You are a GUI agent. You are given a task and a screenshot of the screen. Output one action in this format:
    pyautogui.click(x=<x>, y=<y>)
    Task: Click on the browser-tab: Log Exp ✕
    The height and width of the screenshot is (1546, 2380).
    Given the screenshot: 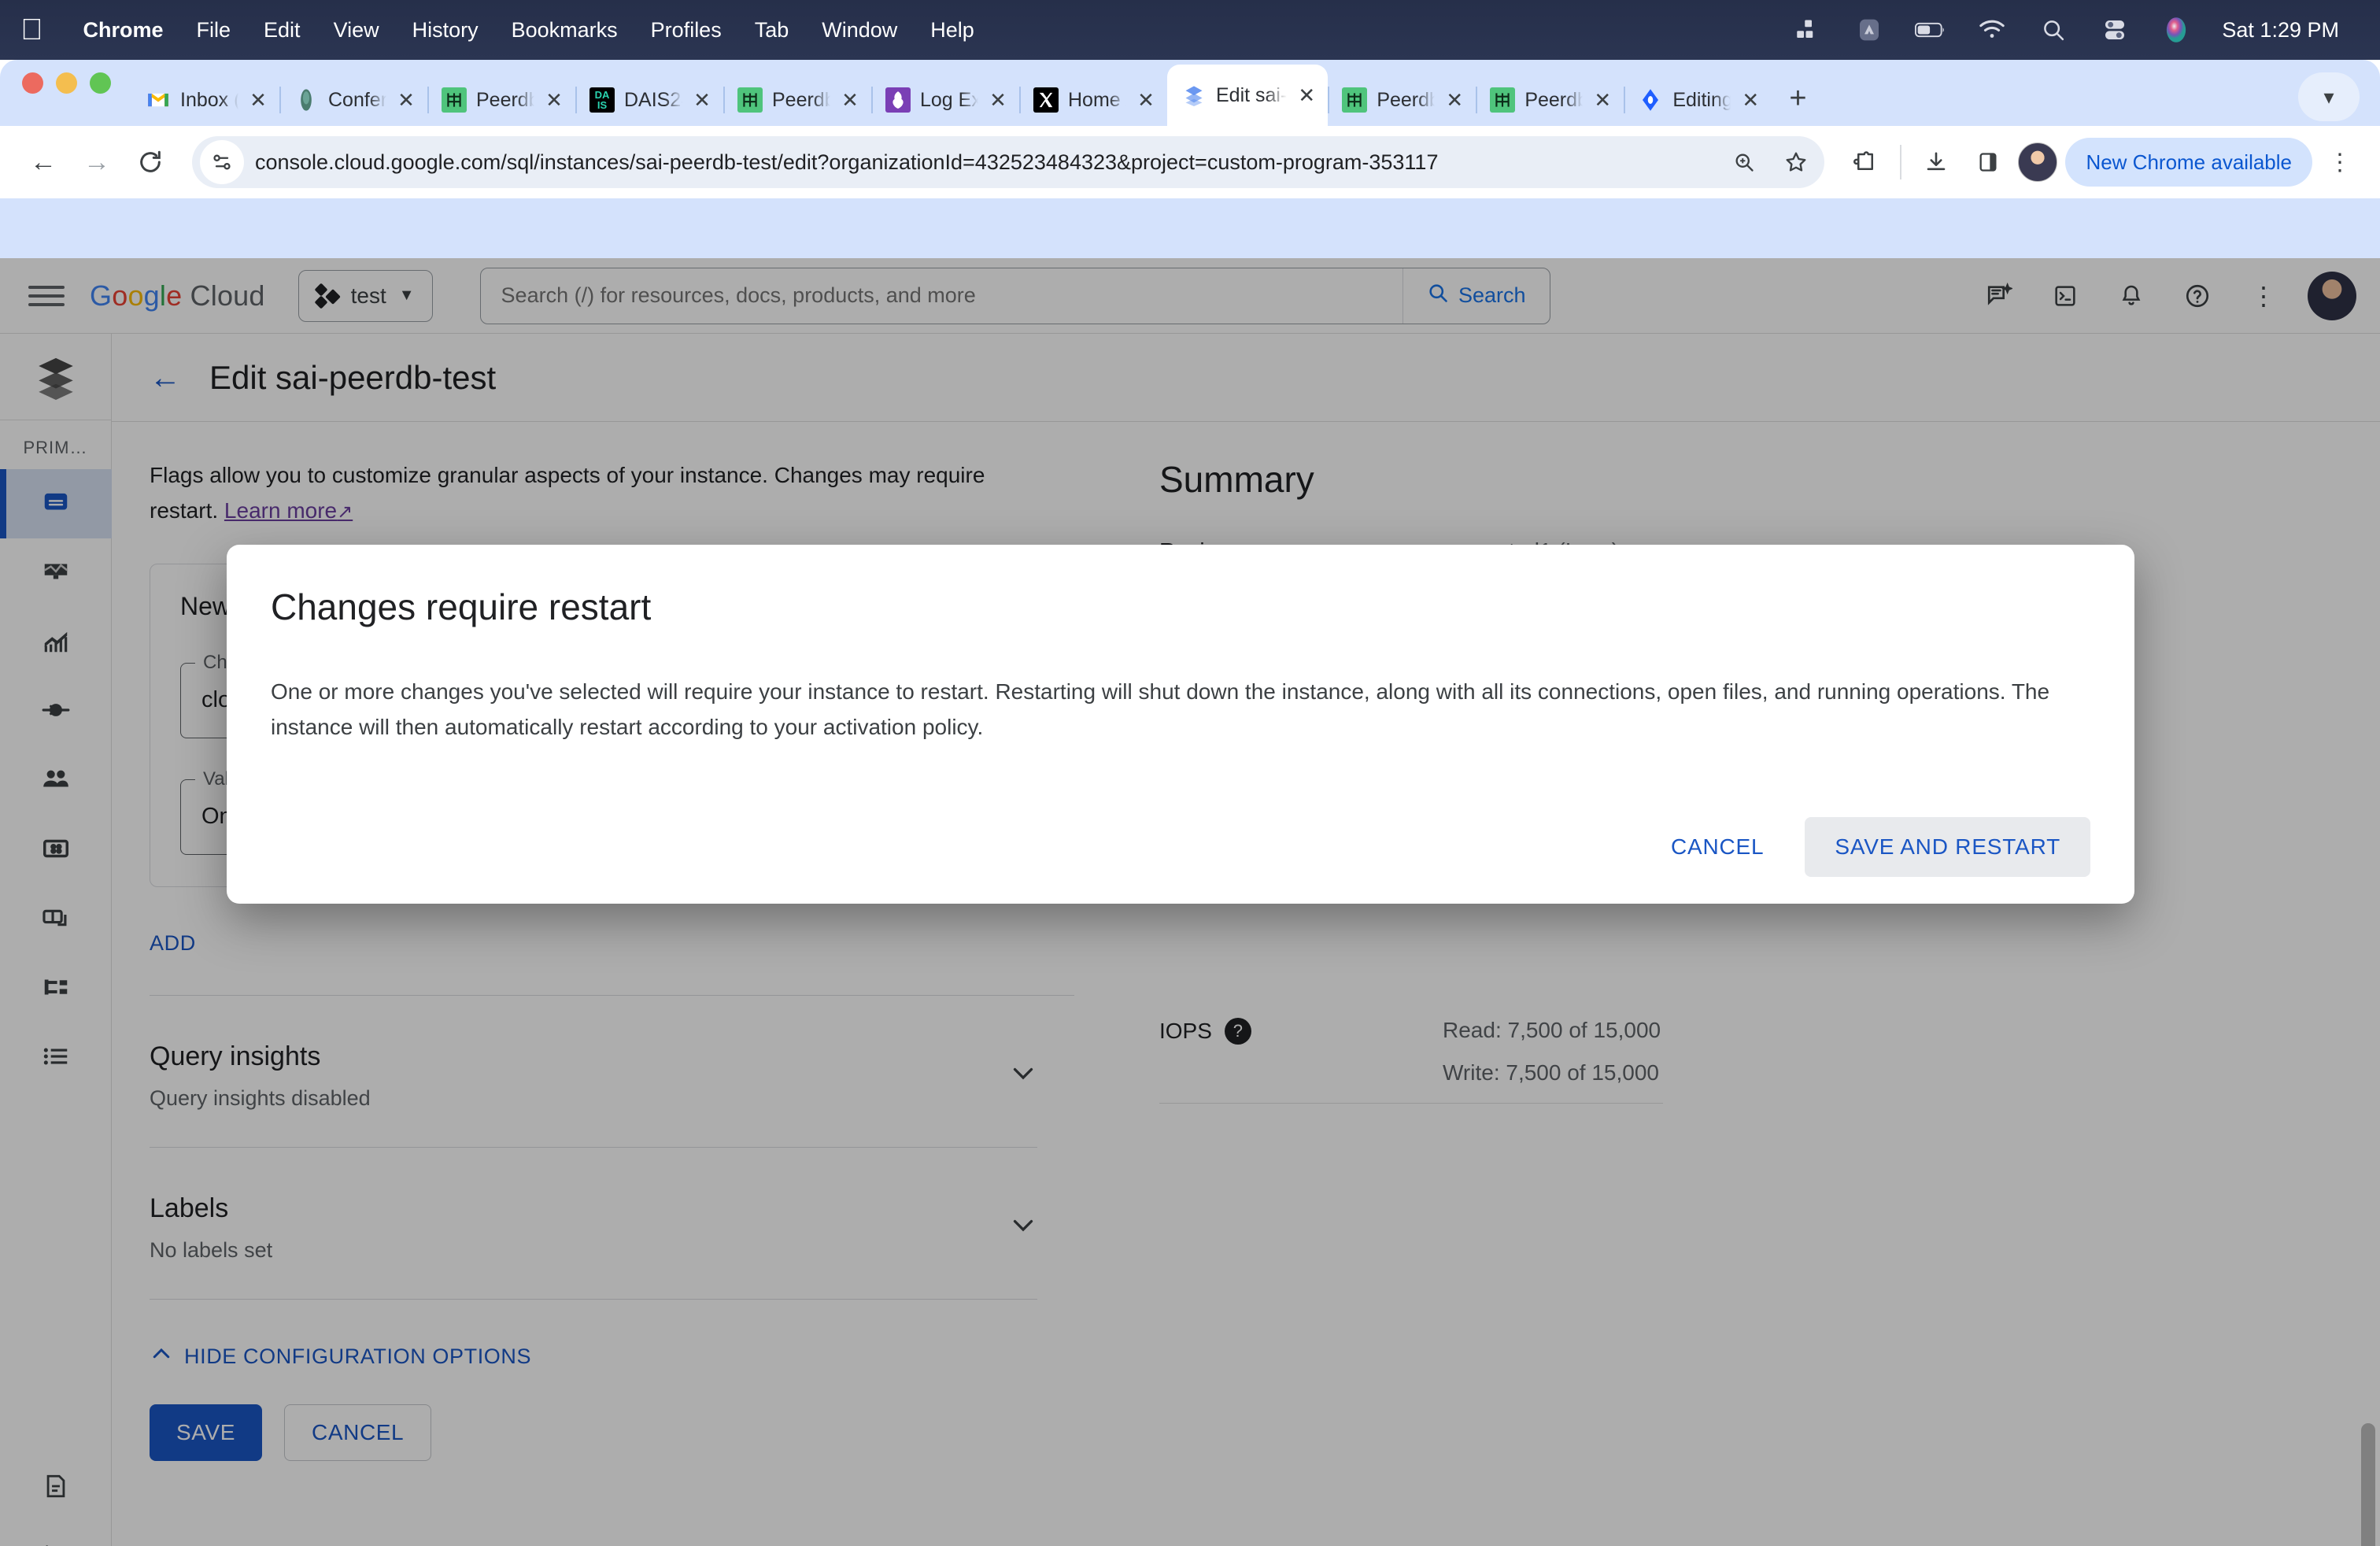 What is the action you would take?
    pyautogui.click(x=945, y=100)
    